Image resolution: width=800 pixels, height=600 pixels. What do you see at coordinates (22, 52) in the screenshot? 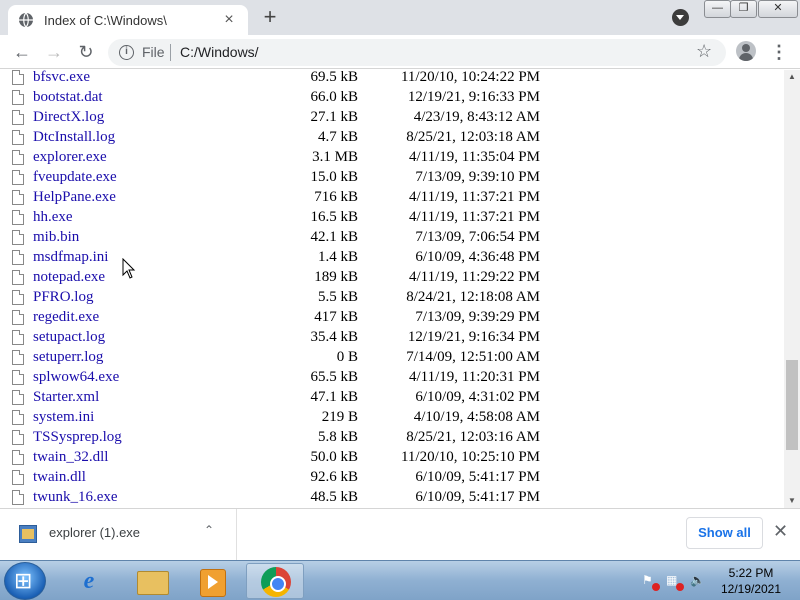
I see `back-arrow-icon: ←` at bounding box center [22, 52].